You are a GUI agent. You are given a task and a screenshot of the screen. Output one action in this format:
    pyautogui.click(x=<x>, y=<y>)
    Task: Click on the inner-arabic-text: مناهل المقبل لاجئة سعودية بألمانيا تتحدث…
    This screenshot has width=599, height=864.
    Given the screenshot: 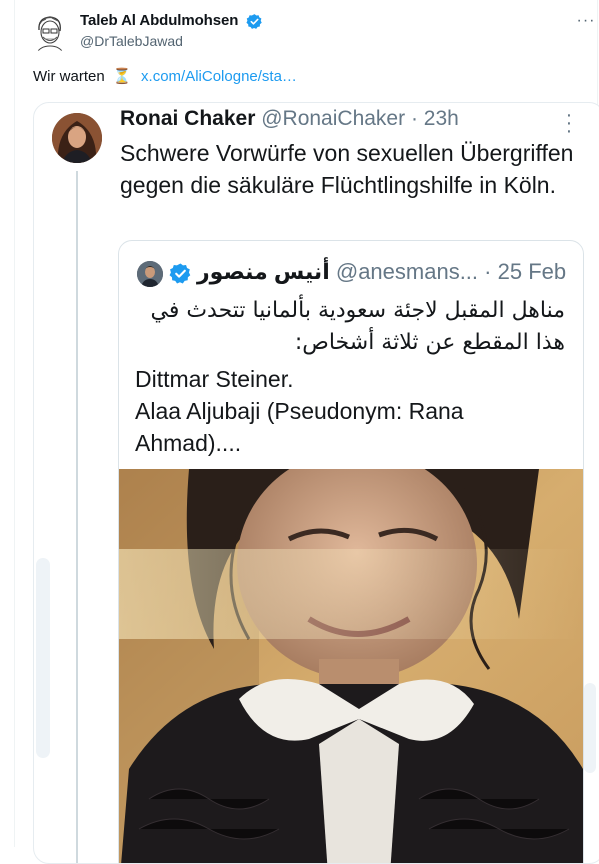 What is the action you would take?
    pyautogui.click(x=357, y=326)
    